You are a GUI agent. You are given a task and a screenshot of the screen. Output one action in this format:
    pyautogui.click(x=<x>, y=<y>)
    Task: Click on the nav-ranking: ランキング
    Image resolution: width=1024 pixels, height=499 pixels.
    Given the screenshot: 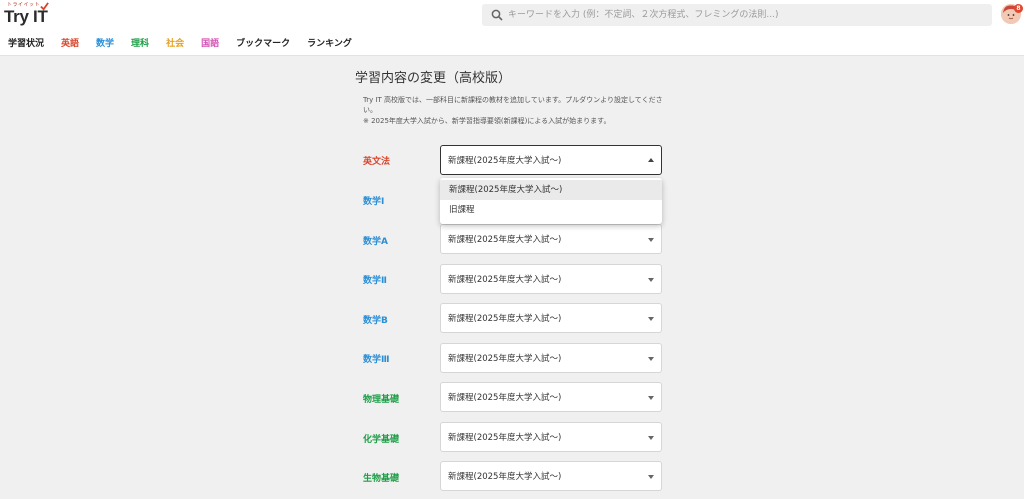 What is the action you would take?
    pyautogui.click(x=329, y=44)
    